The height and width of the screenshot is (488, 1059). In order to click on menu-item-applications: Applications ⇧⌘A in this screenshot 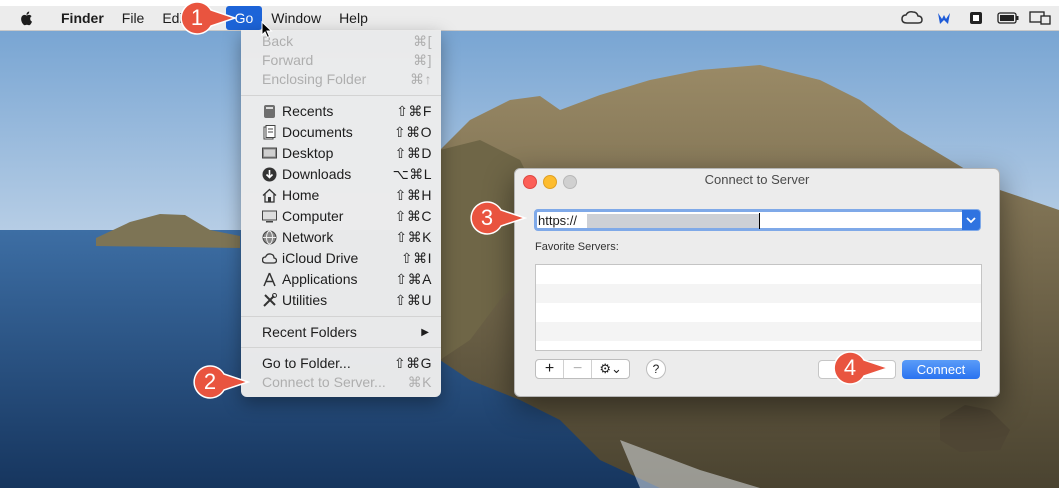, I will do `click(341, 279)`.